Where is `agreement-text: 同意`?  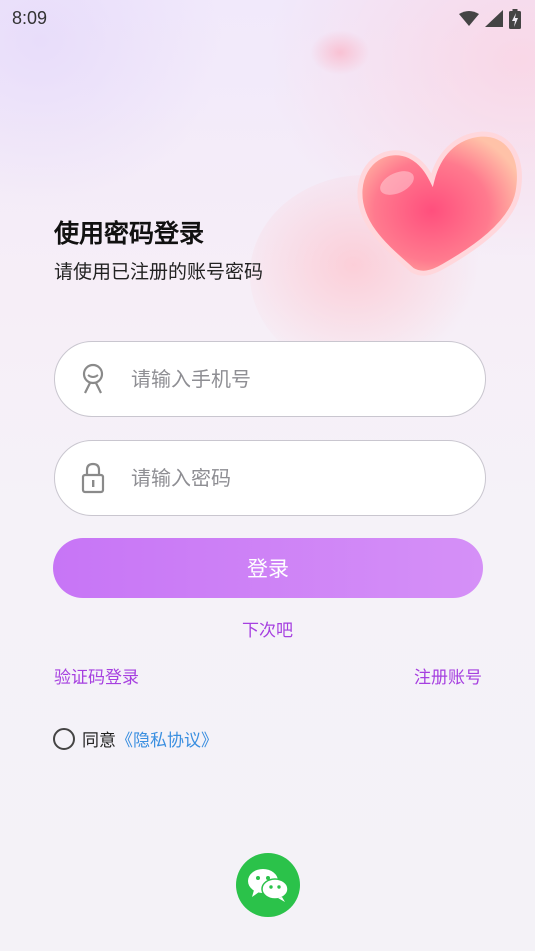 agreement-text: 同意 is located at coordinates (99, 741).